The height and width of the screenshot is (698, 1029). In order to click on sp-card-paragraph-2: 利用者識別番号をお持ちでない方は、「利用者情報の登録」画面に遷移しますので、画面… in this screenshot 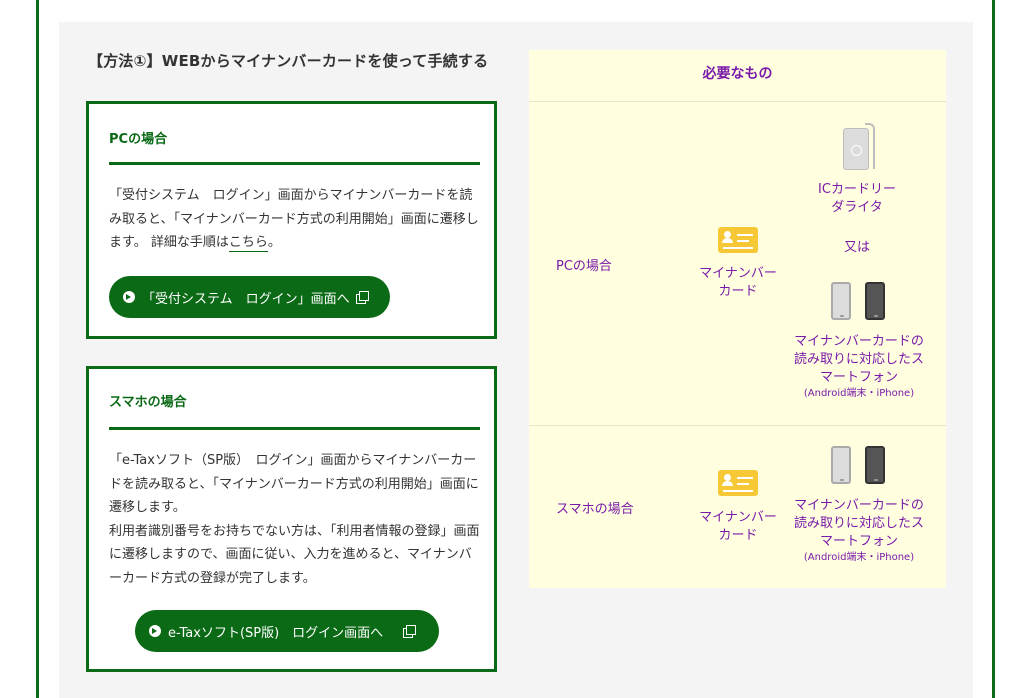, I will do `click(294, 554)`.